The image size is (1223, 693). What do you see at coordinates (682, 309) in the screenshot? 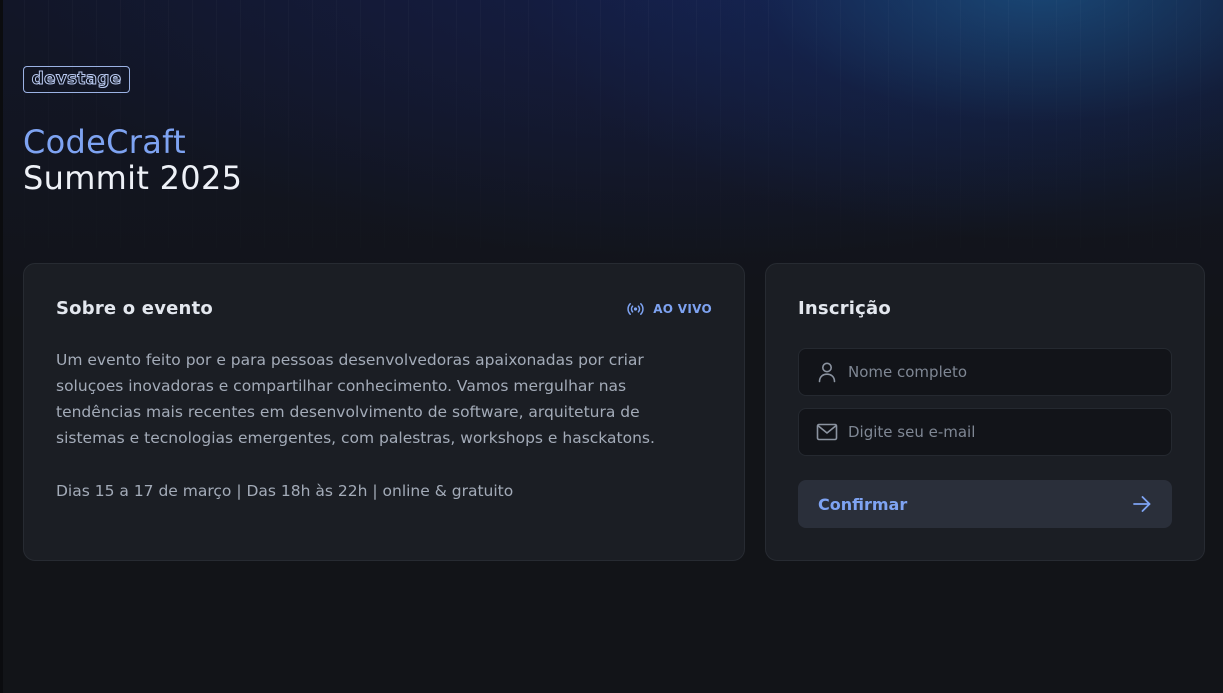
I see `live-badge-label: AO VIVO` at bounding box center [682, 309].